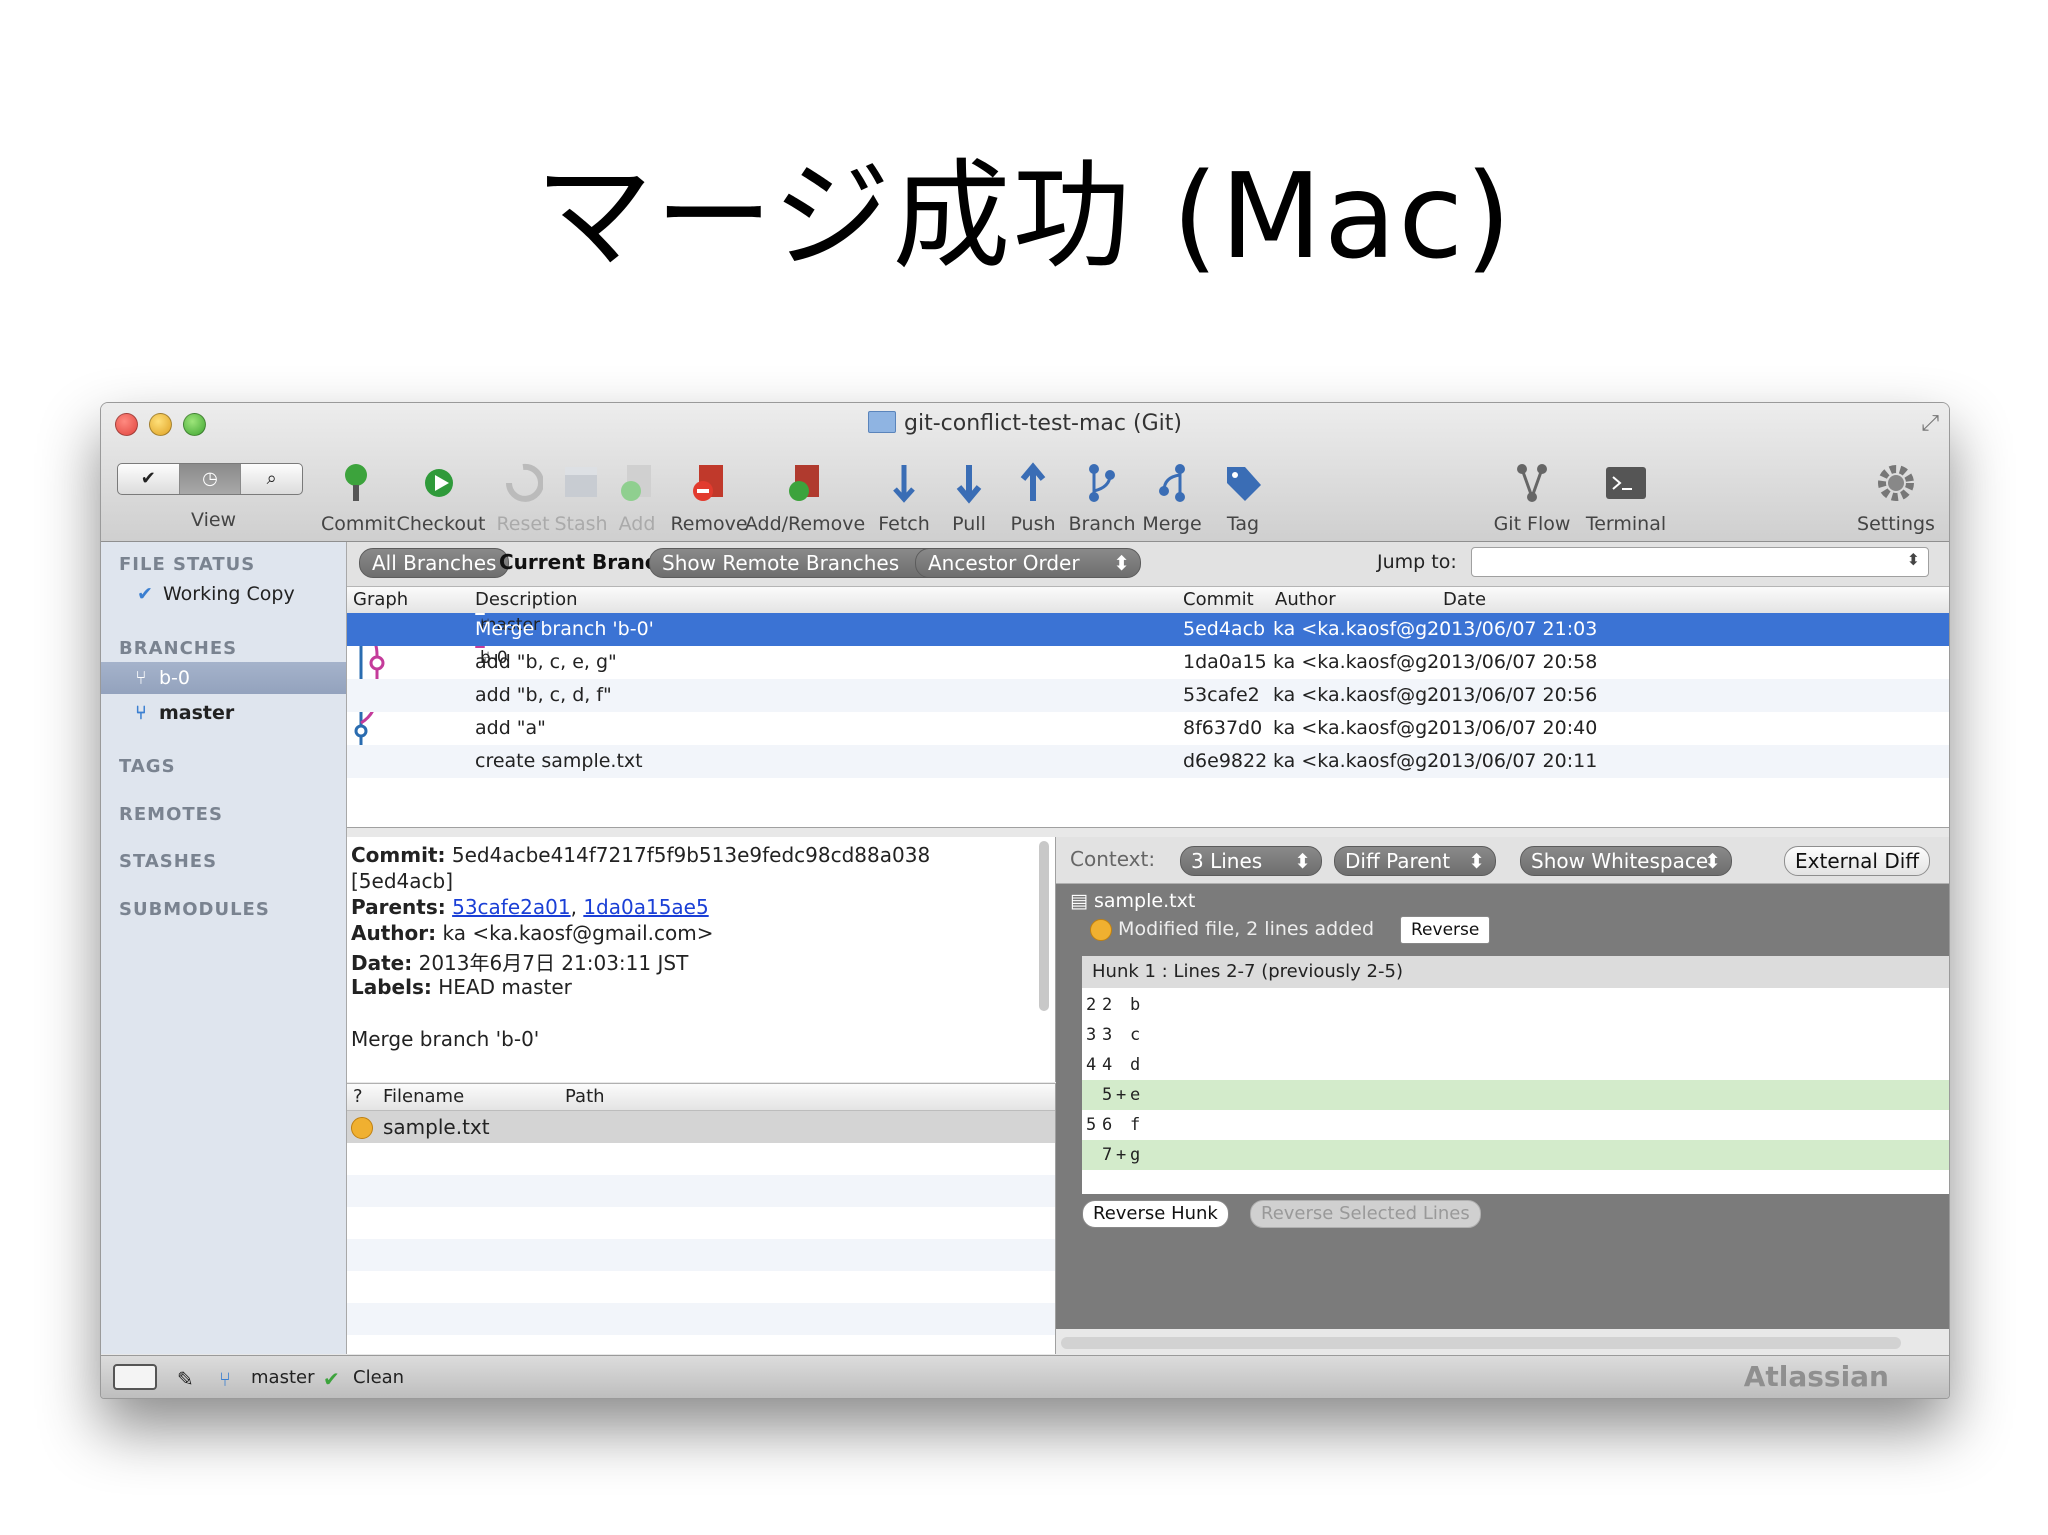  Describe the element at coordinates (1218, 599) in the screenshot. I see `commit-column-header: Commit` at that location.